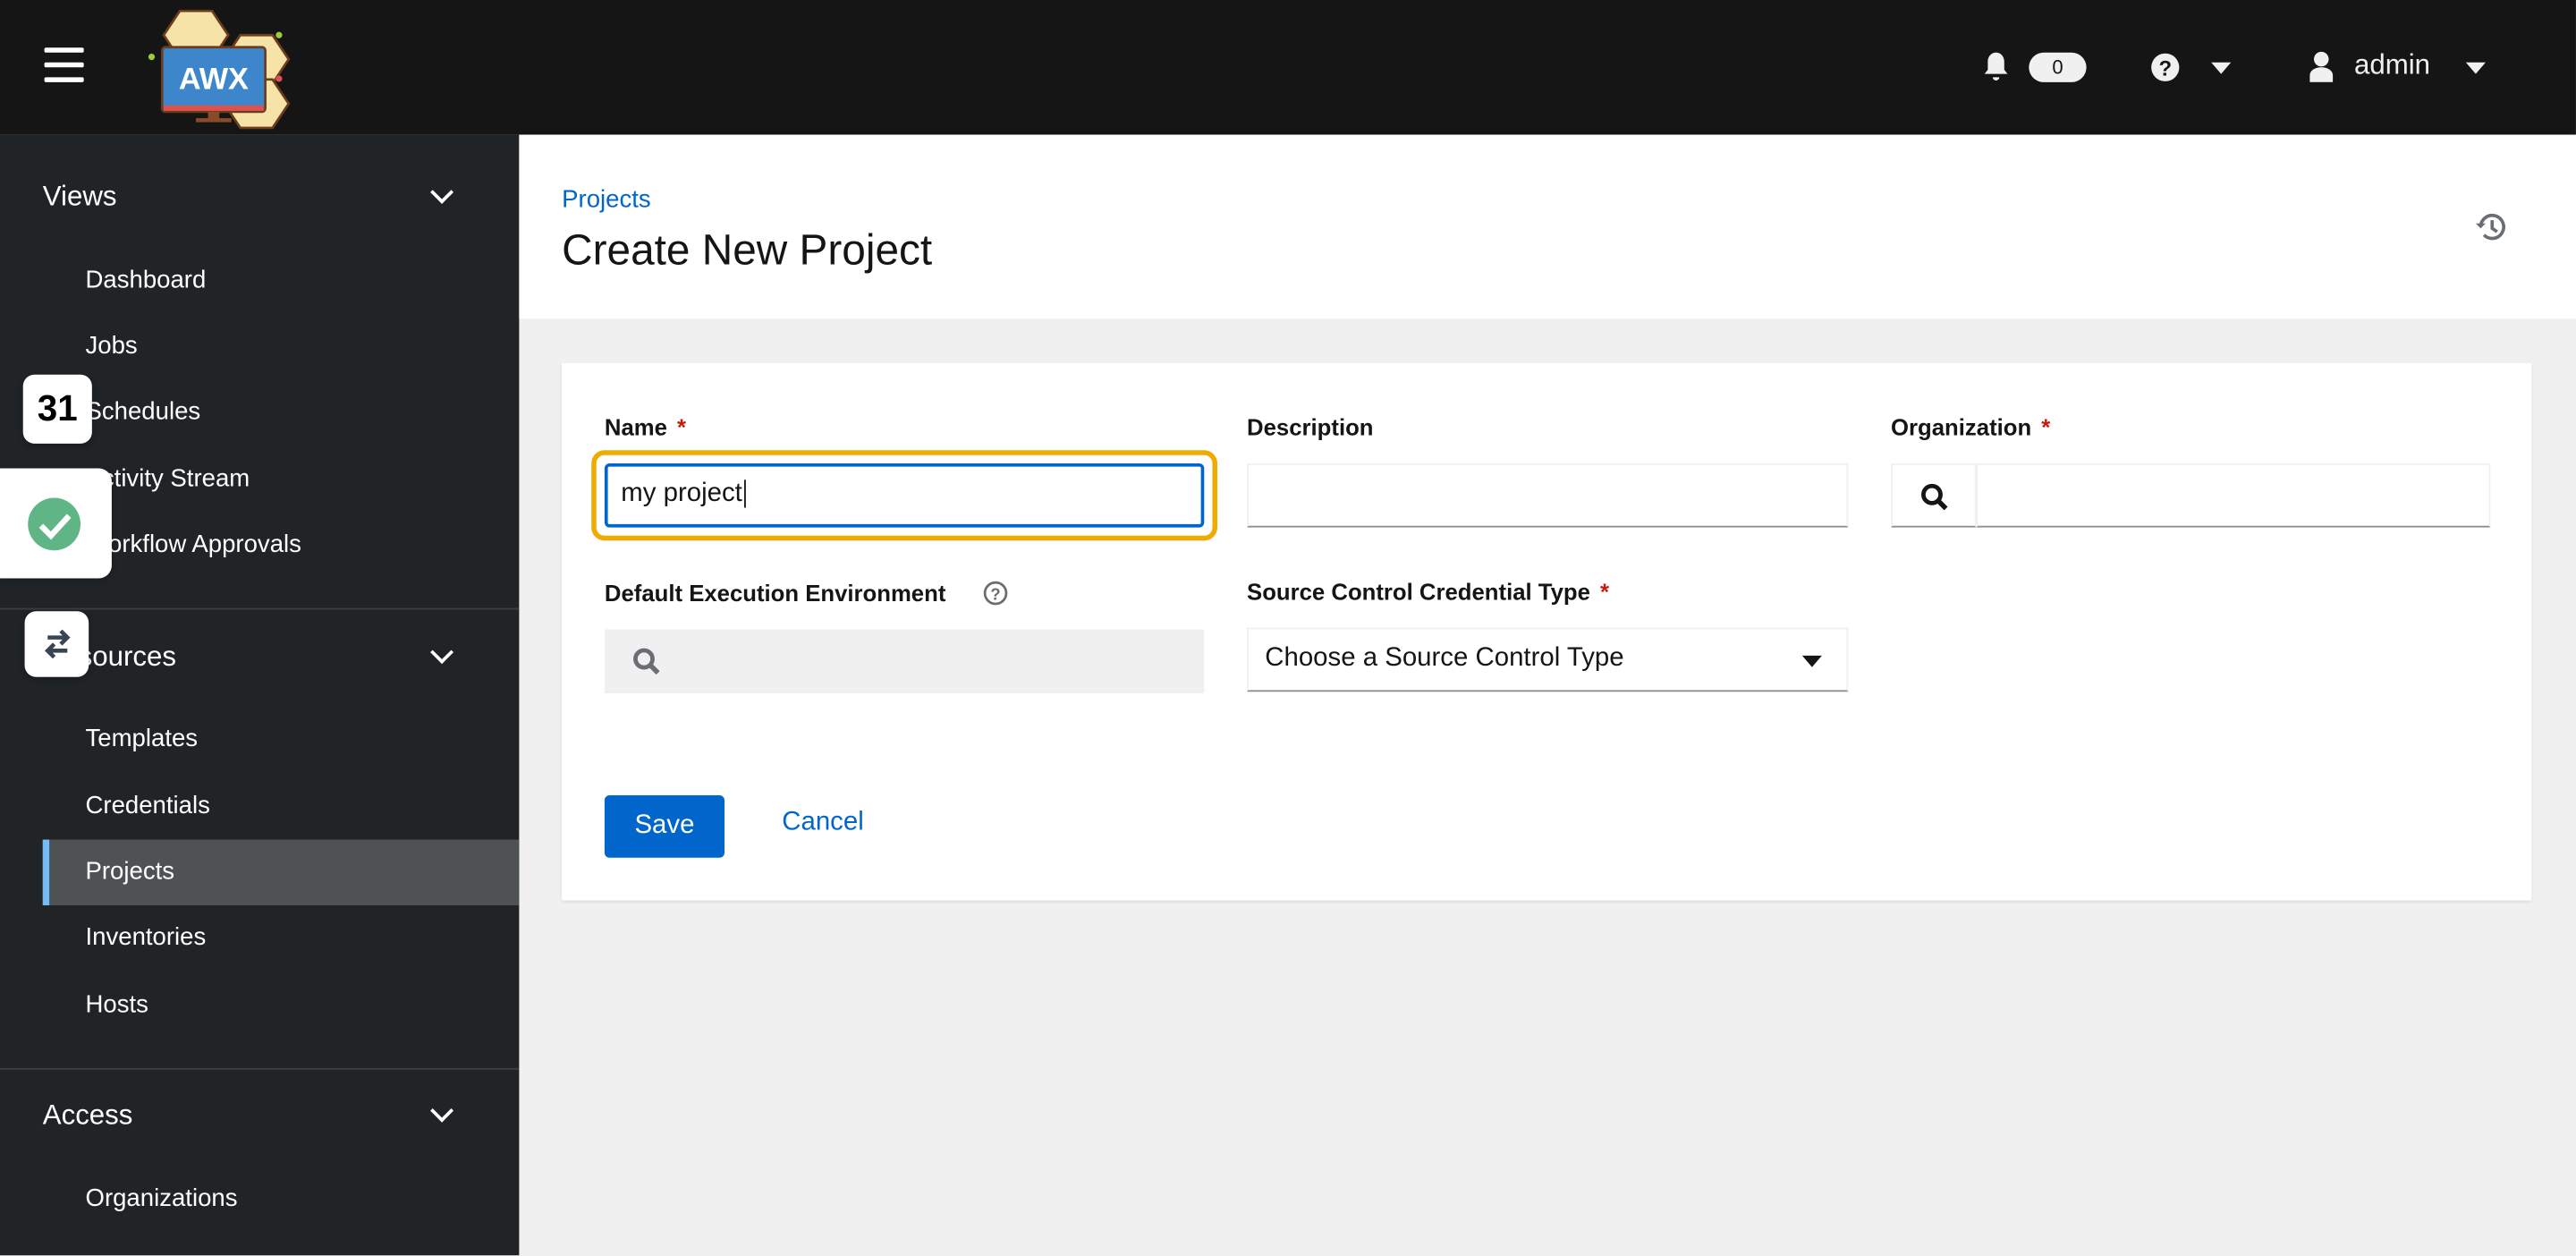 This screenshot has width=2576, height=1256. I want to click on organization-input, so click(2233, 495).